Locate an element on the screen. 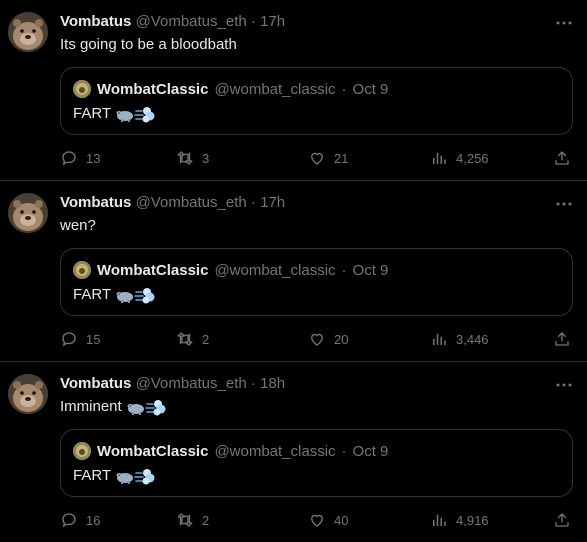  like-button: 20 is located at coordinates (328, 339).